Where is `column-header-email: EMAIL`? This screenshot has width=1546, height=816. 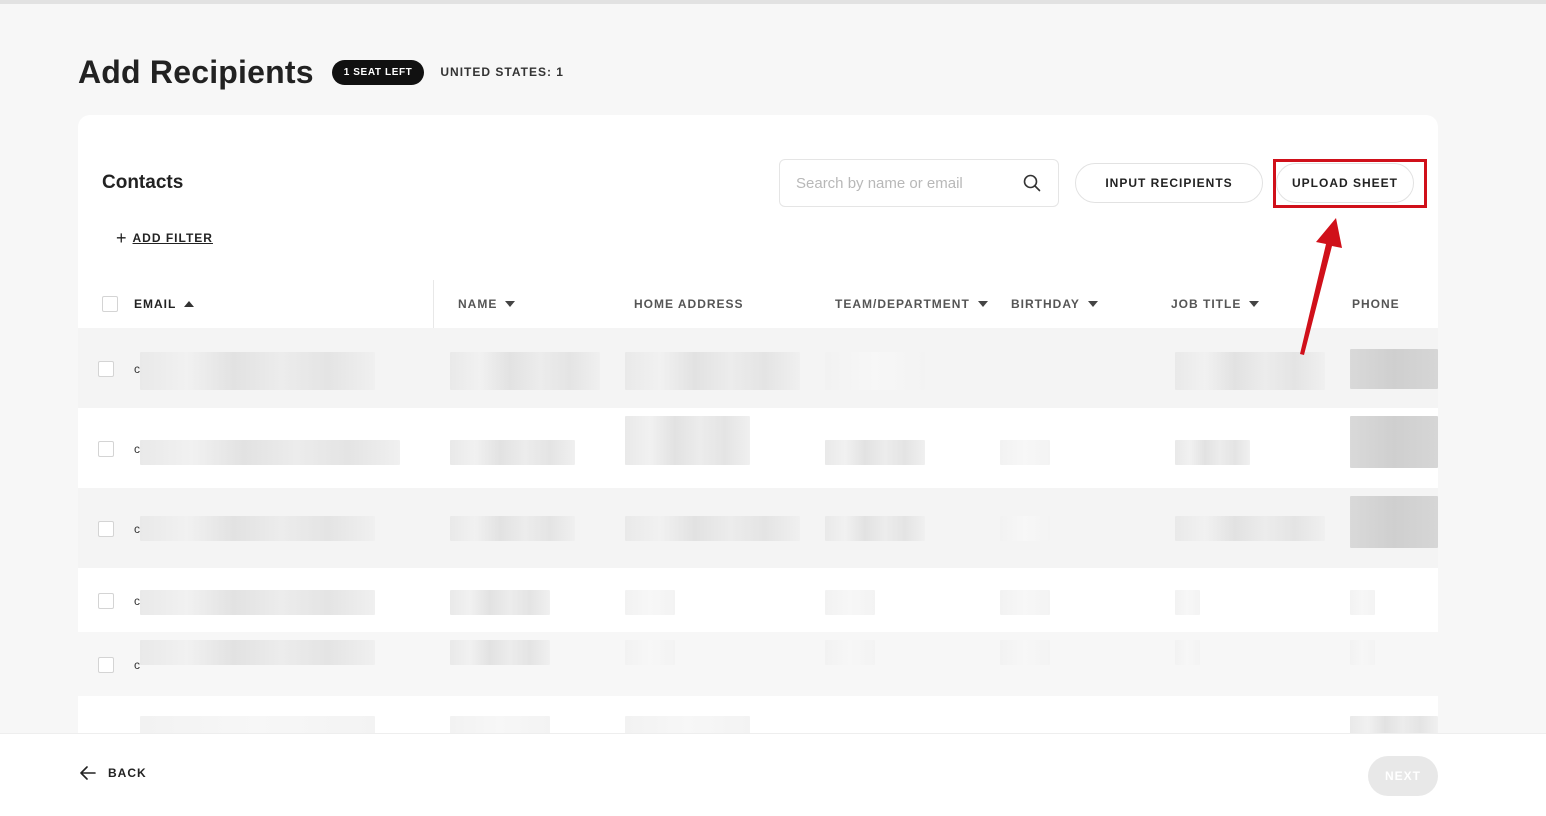 column-header-email: EMAIL is located at coordinates (164, 304).